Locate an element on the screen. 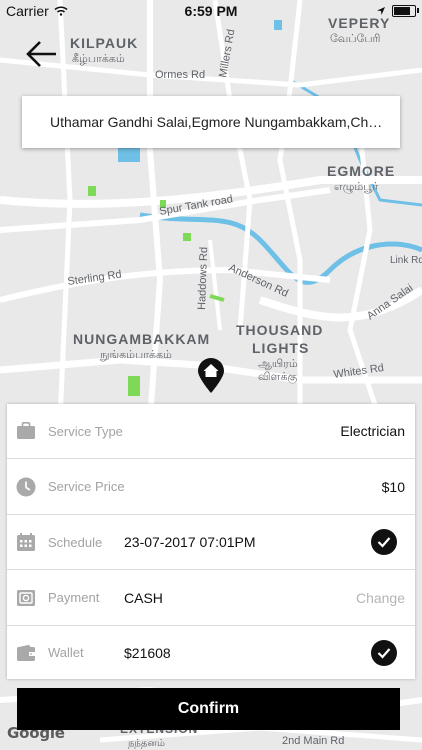 This screenshot has width=422, height=750. battery-icon is located at coordinates (405, 11).